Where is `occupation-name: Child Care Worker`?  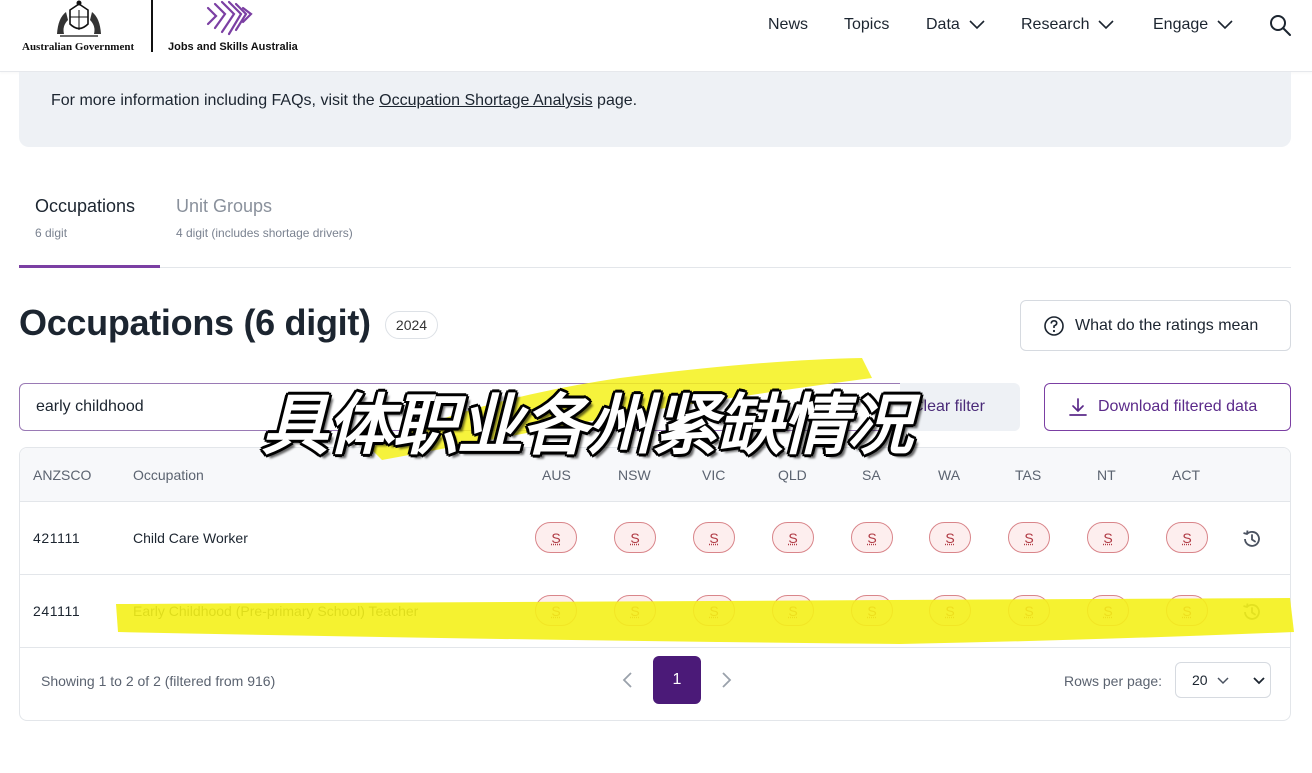 occupation-name: Child Care Worker is located at coordinates (190, 538).